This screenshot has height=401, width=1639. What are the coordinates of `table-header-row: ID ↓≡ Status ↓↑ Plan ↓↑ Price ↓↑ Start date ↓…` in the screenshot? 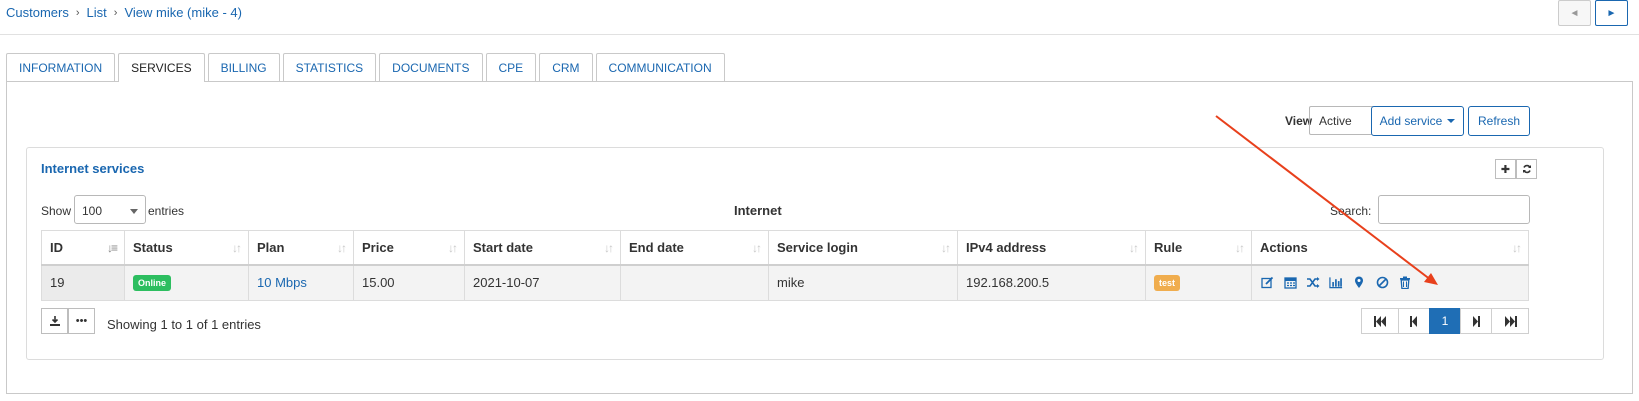 It's located at (785, 248).